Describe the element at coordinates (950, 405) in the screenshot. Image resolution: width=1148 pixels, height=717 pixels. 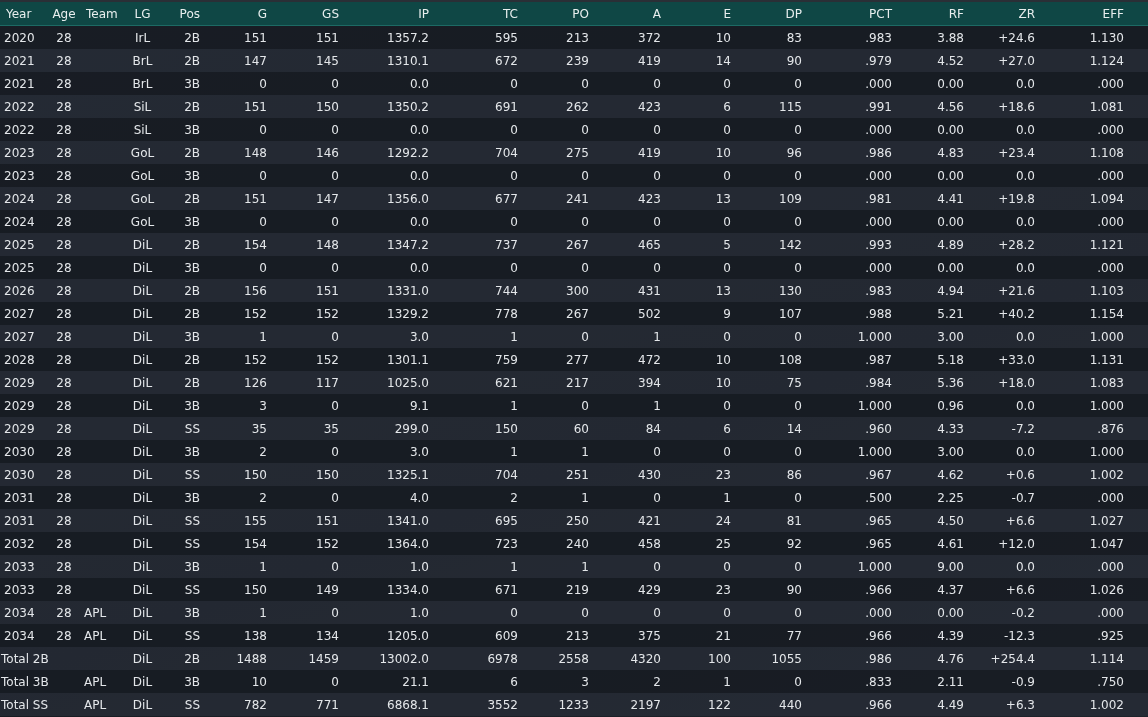
I see `table-cell-text: 0.96` at that location.